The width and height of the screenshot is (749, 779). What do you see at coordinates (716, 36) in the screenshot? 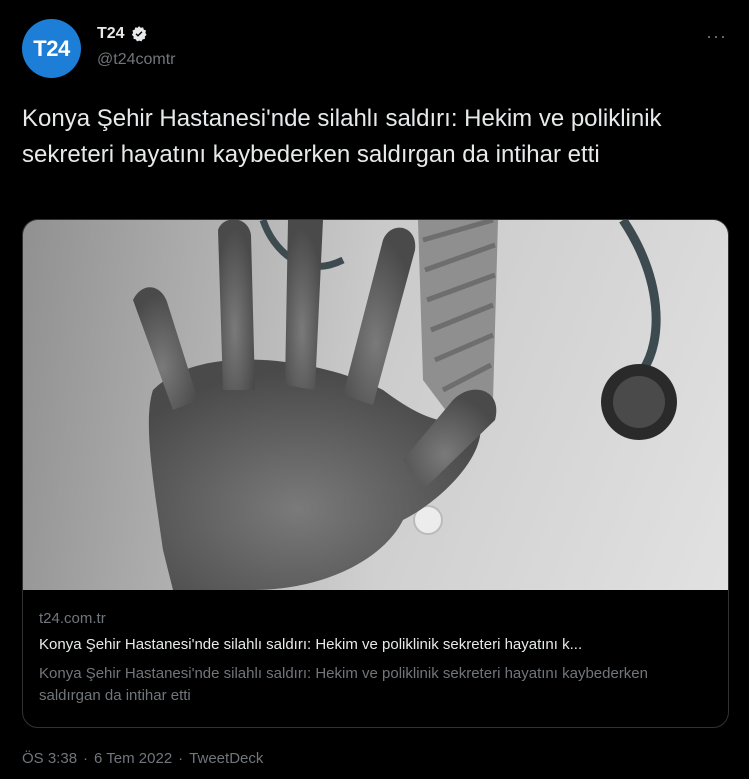
I see `more-options-icon: ···` at bounding box center [716, 36].